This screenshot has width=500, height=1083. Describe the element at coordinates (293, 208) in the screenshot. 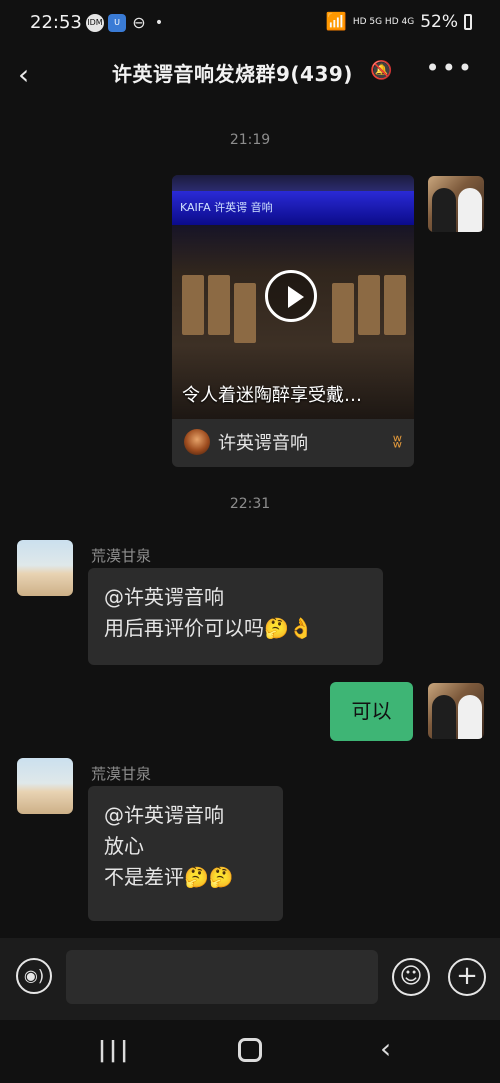

I see `video-banner-text: KAIFA 许英谔 音响` at that location.